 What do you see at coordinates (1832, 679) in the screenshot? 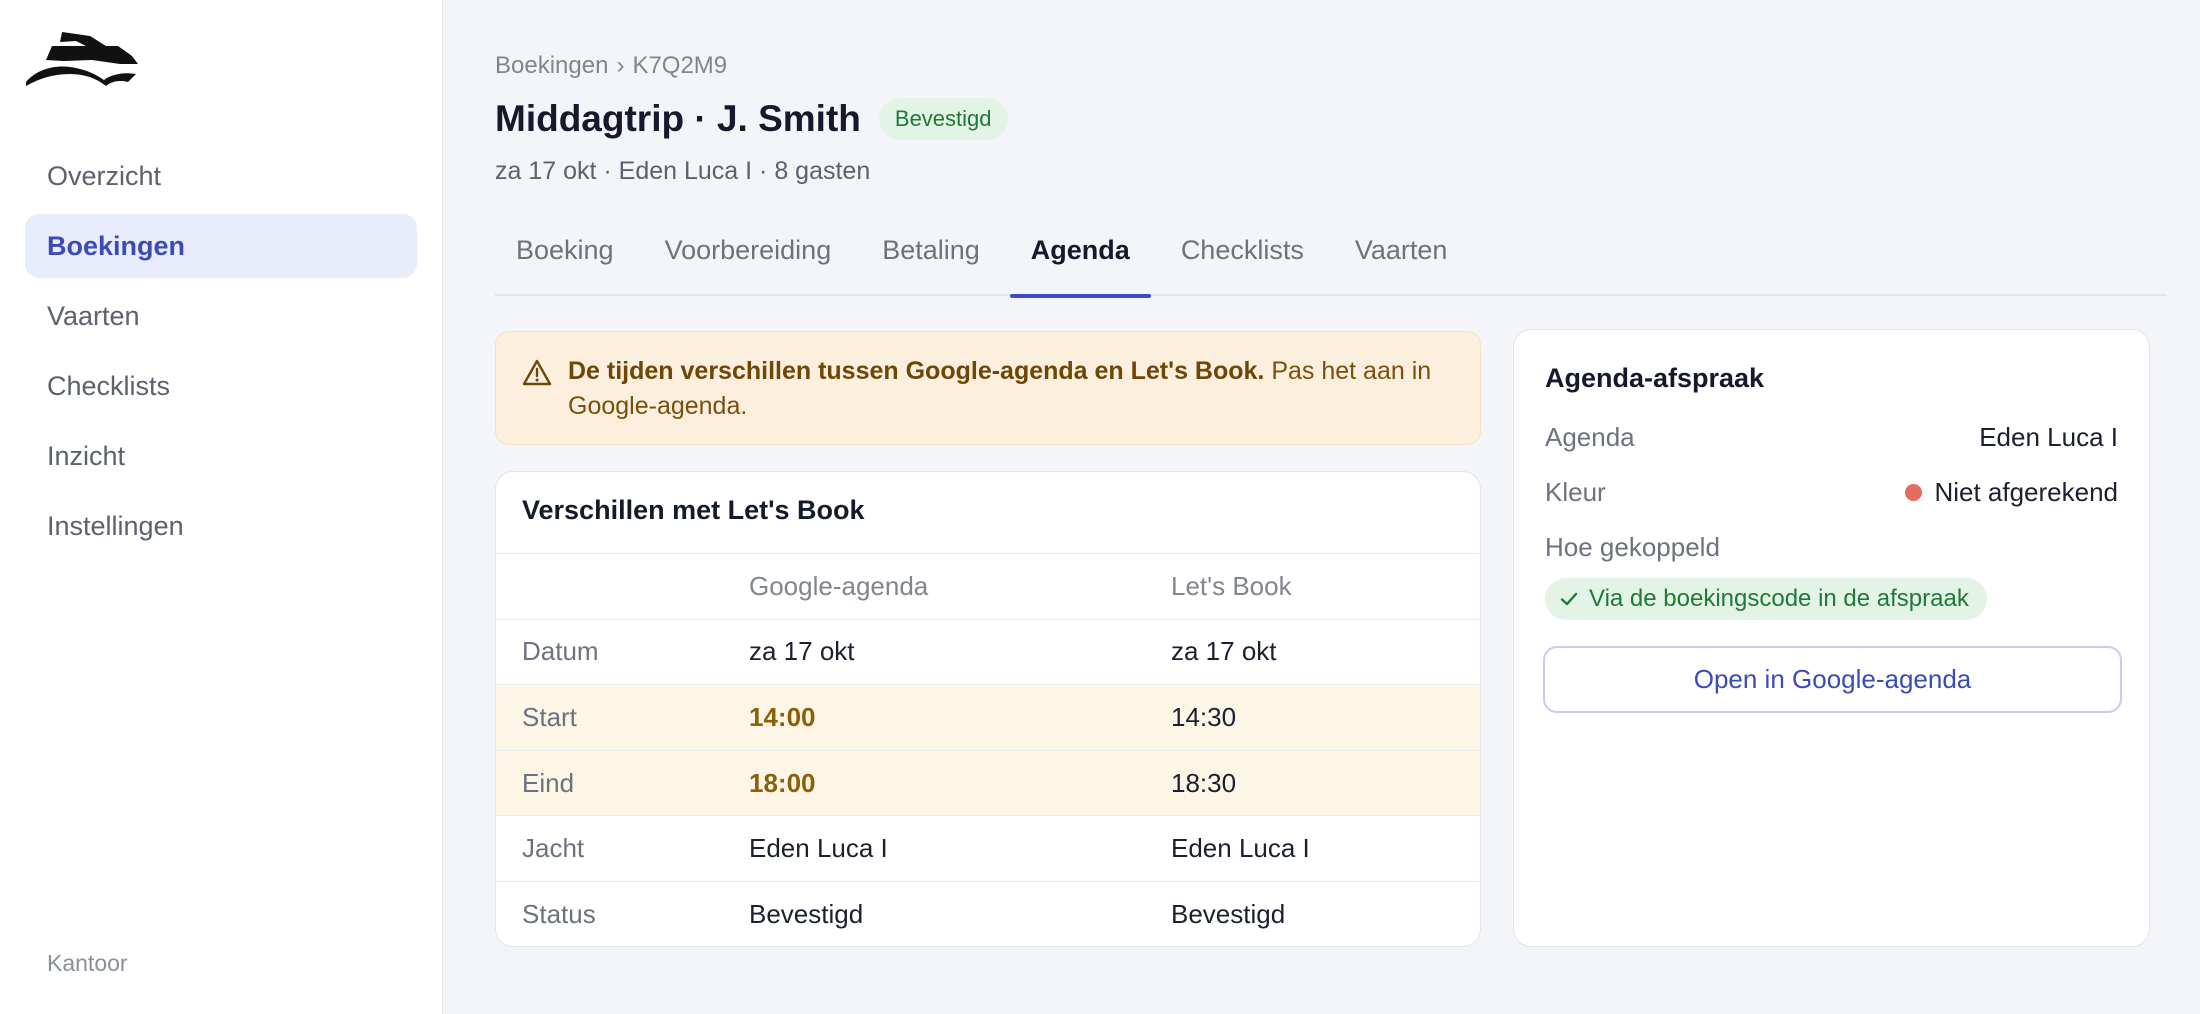
I see `open-in-google-calendar-button: Open in Google-agenda` at bounding box center [1832, 679].